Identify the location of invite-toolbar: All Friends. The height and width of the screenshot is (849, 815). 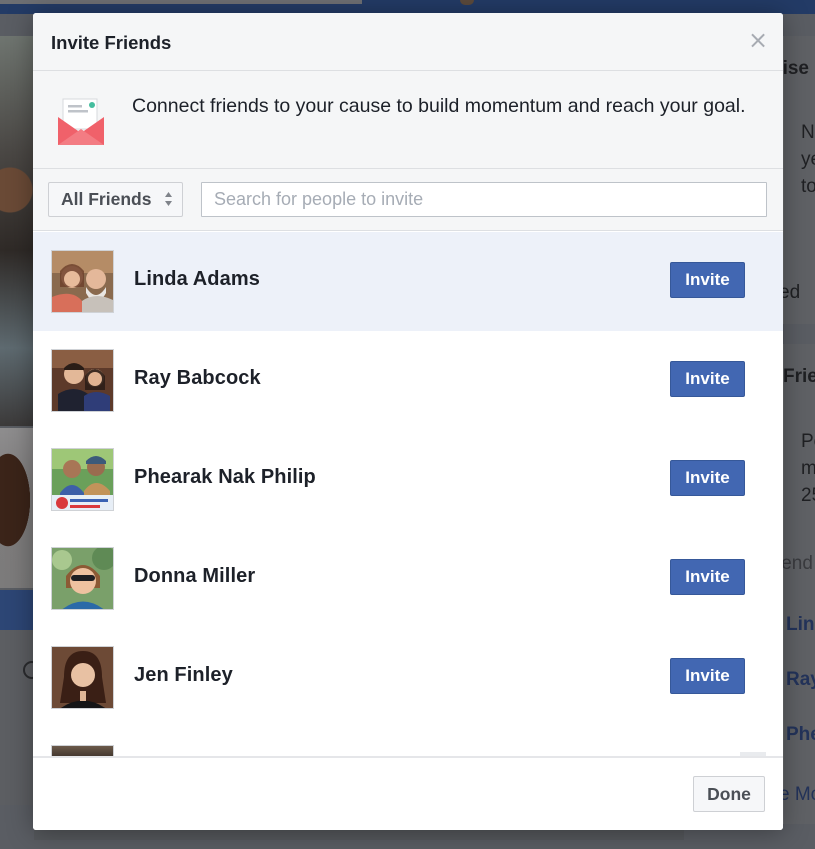
(408, 200).